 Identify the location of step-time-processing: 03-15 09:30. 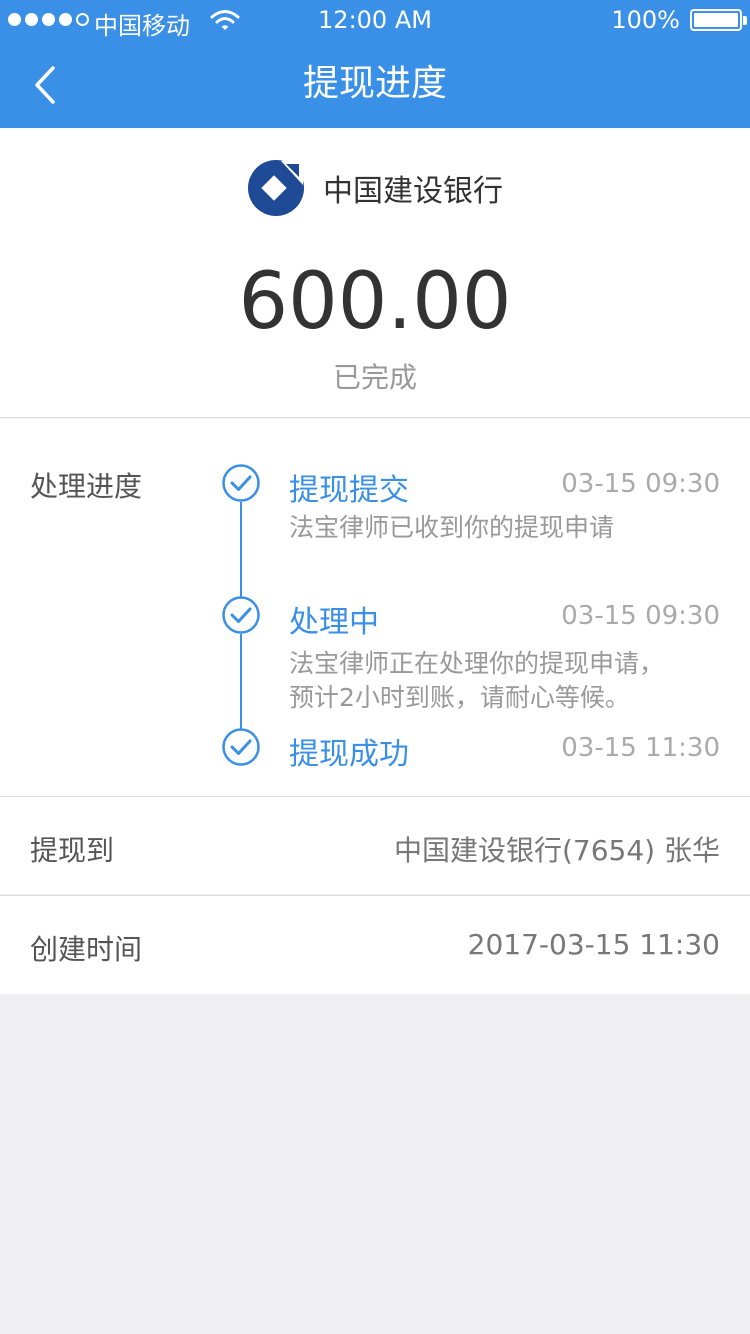
(640, 616).